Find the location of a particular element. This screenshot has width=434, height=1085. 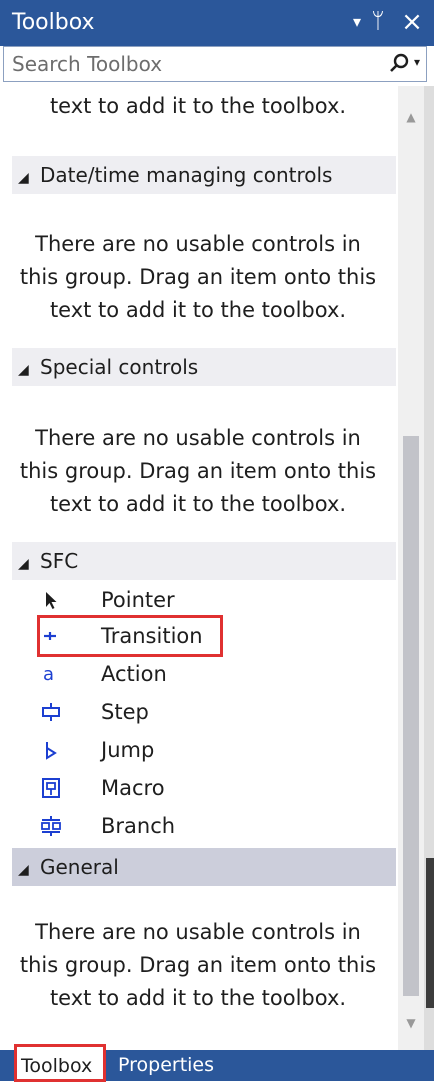

group-header-date-time: ◢ Date/time managing controls is located at coordinates (204, 175).